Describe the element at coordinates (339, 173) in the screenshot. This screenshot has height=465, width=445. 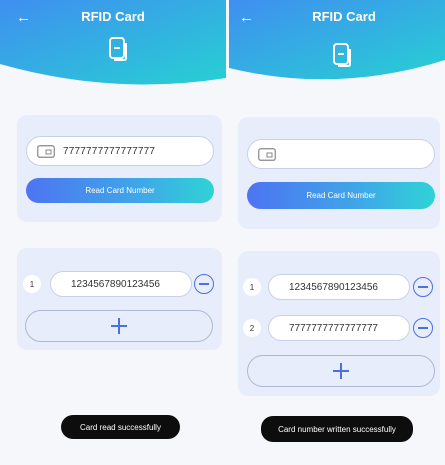
I see `read-card-panel: Read Card Number` at that location.